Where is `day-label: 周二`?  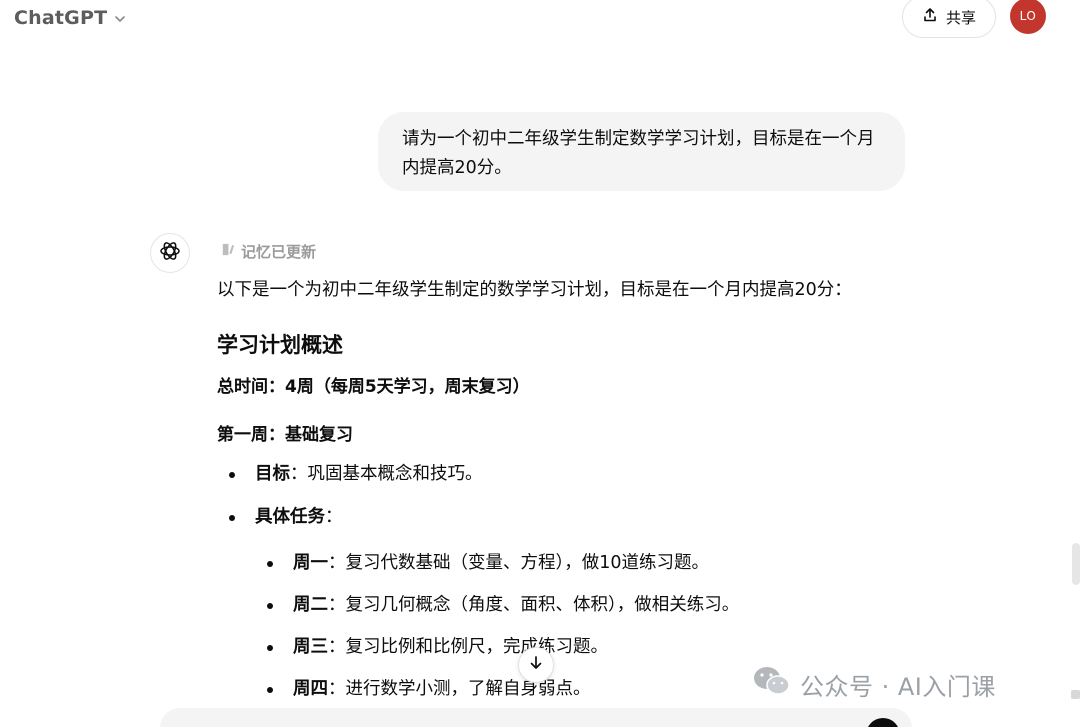 day-label: 周二 is located at coordinates (310, 605).